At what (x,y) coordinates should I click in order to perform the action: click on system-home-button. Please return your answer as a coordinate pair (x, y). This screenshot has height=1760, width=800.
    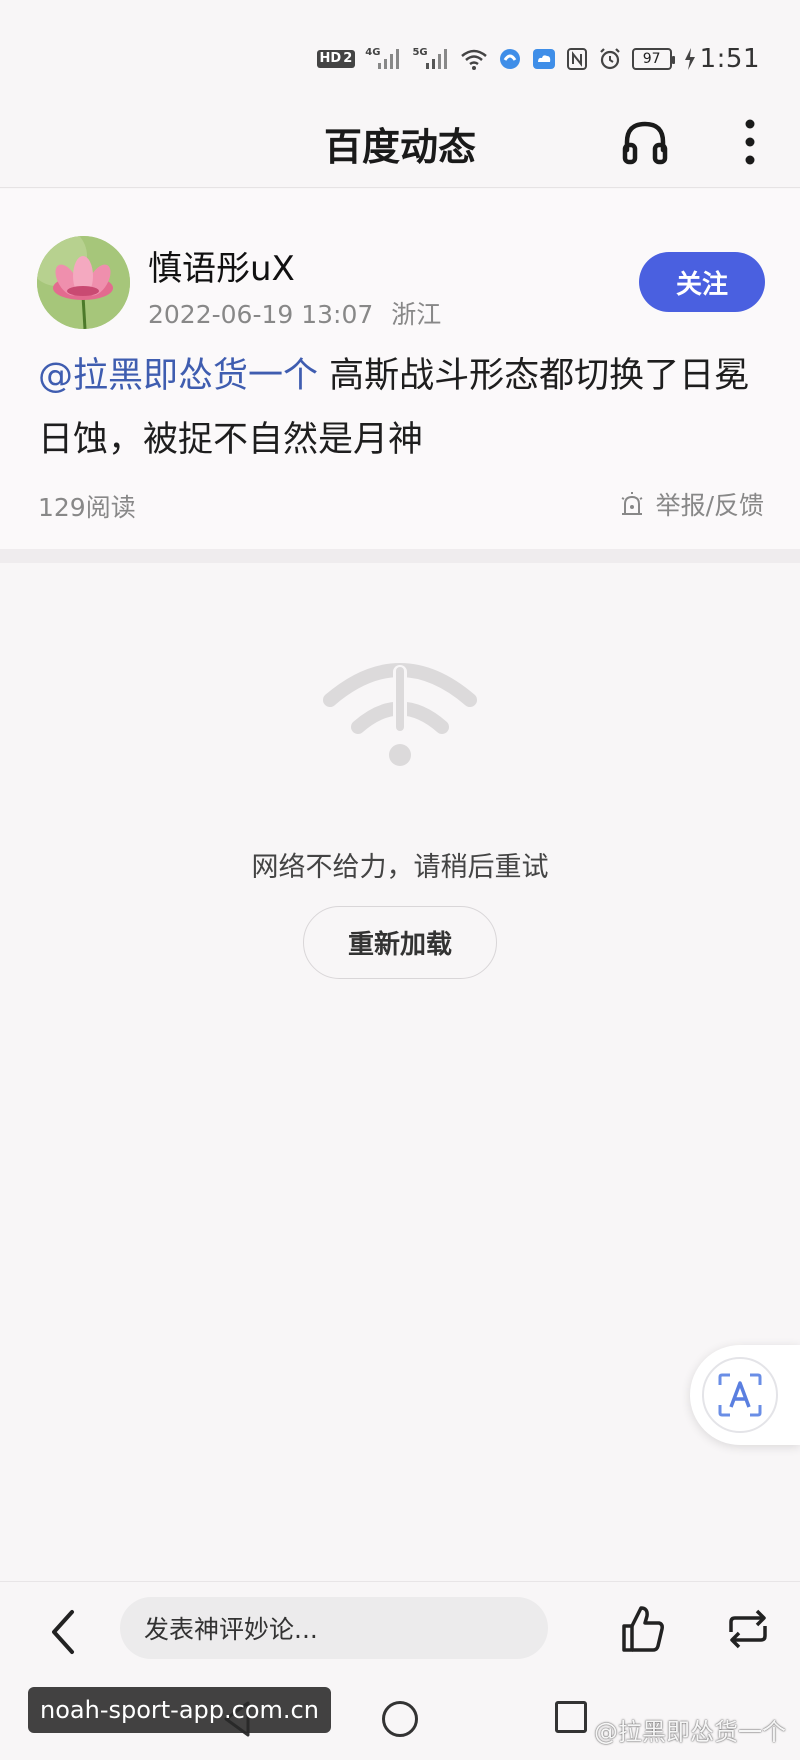
    Looking at the image, I should click on (400, 1719).